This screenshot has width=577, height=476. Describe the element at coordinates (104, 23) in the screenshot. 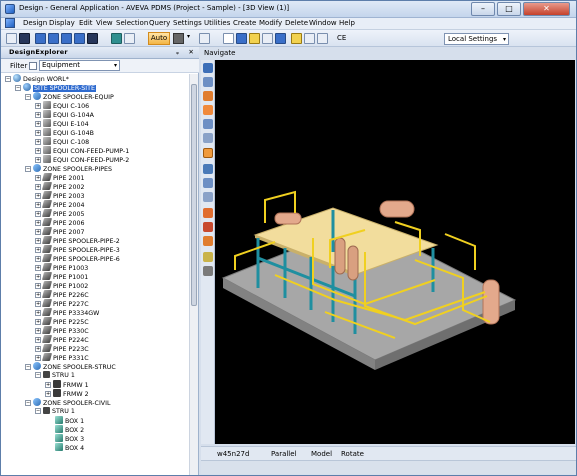

I see `menu-view: View` at that location.